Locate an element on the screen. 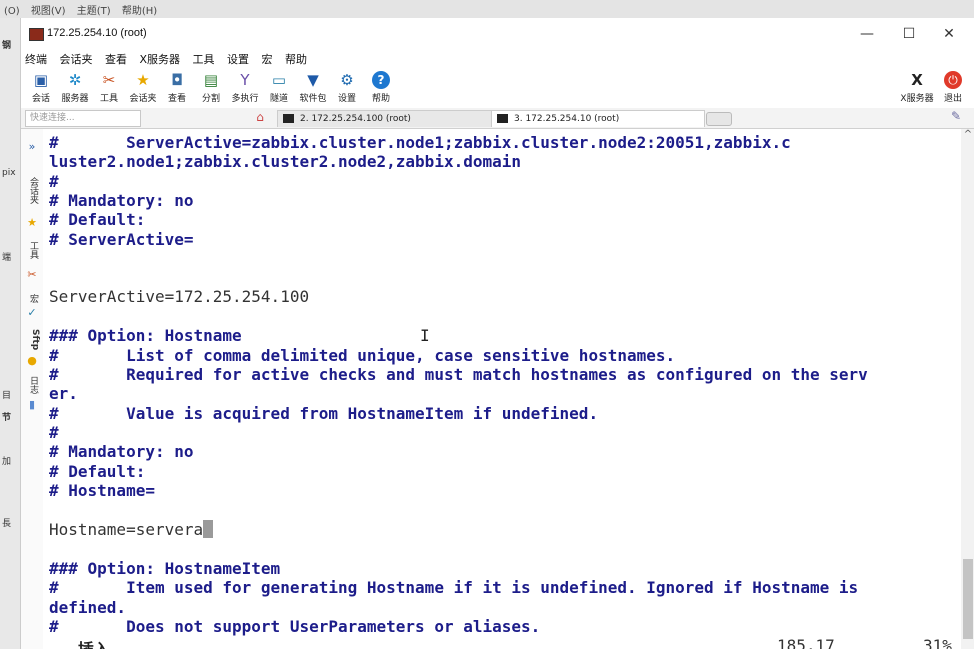  mouse-ibeam-cursor: I is located at coordinates (425, 335).